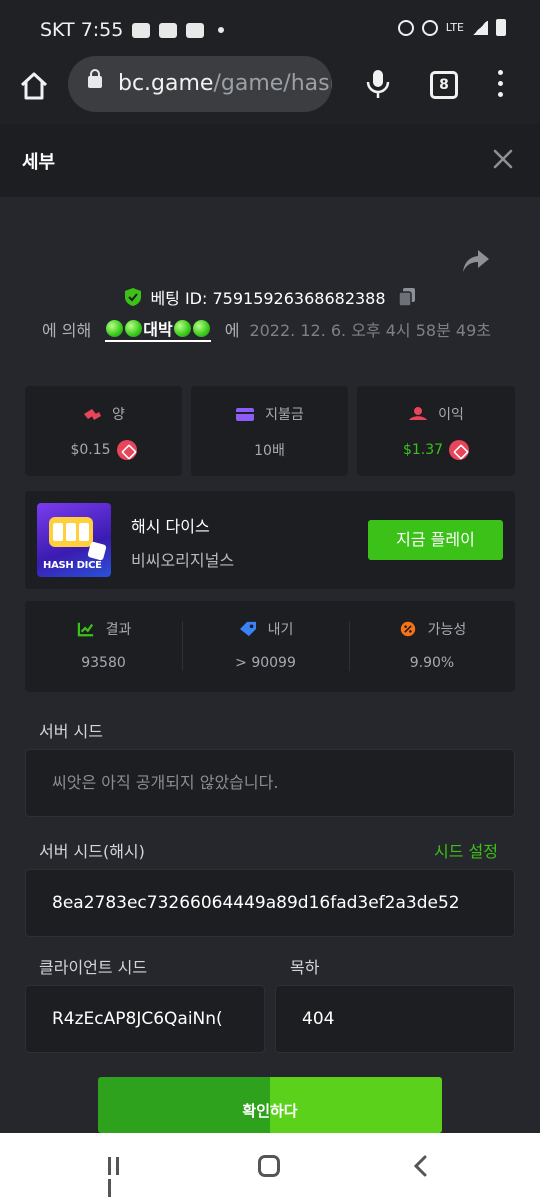 The height and width of the screenshot is (1200, 540). I want to click on result-card: 결과 93580 내기 > 90099 가능성 9.90%, so click(270, 646).